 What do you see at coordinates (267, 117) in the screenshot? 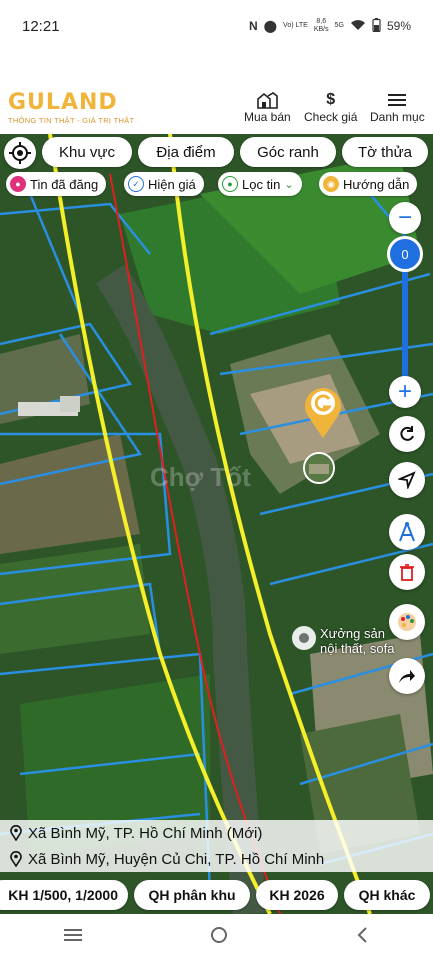
I see `nav-buy-sell-label: Mua bán` at bounding box center [267, 117].